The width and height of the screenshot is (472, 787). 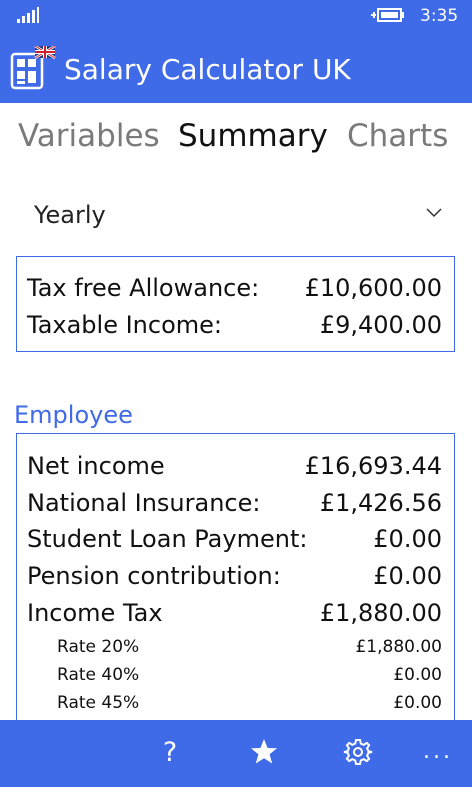 I want to click on row-label: Taxable Income:, so click(x=124, y=325).